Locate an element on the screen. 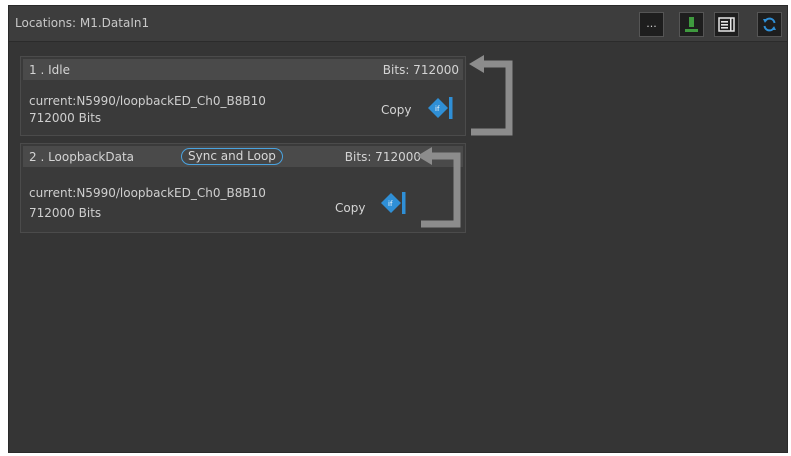 Image resolution: width=791 pixels, height=456 pixels. segment-name: 1 . Idle is located at coordinates (49, 70).